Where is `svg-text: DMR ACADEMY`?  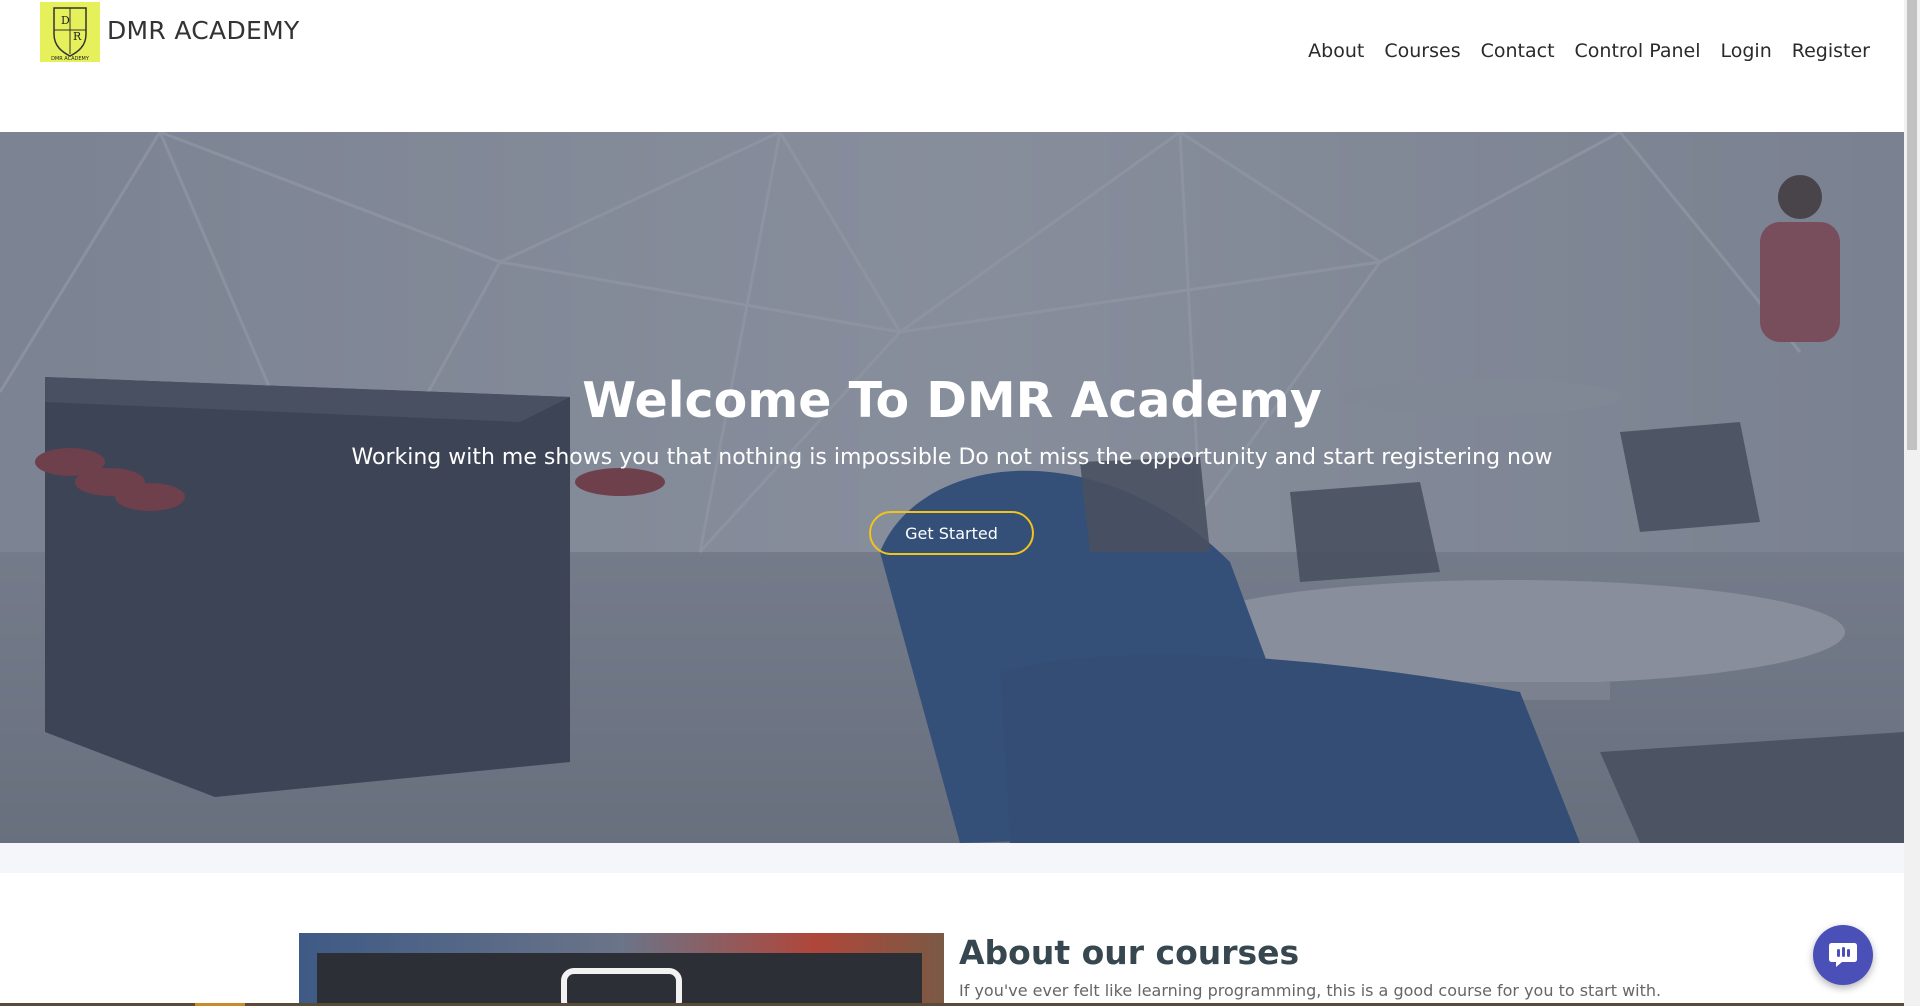
svg-text: DMR ACADEMY is located at coordinates (70, 59).